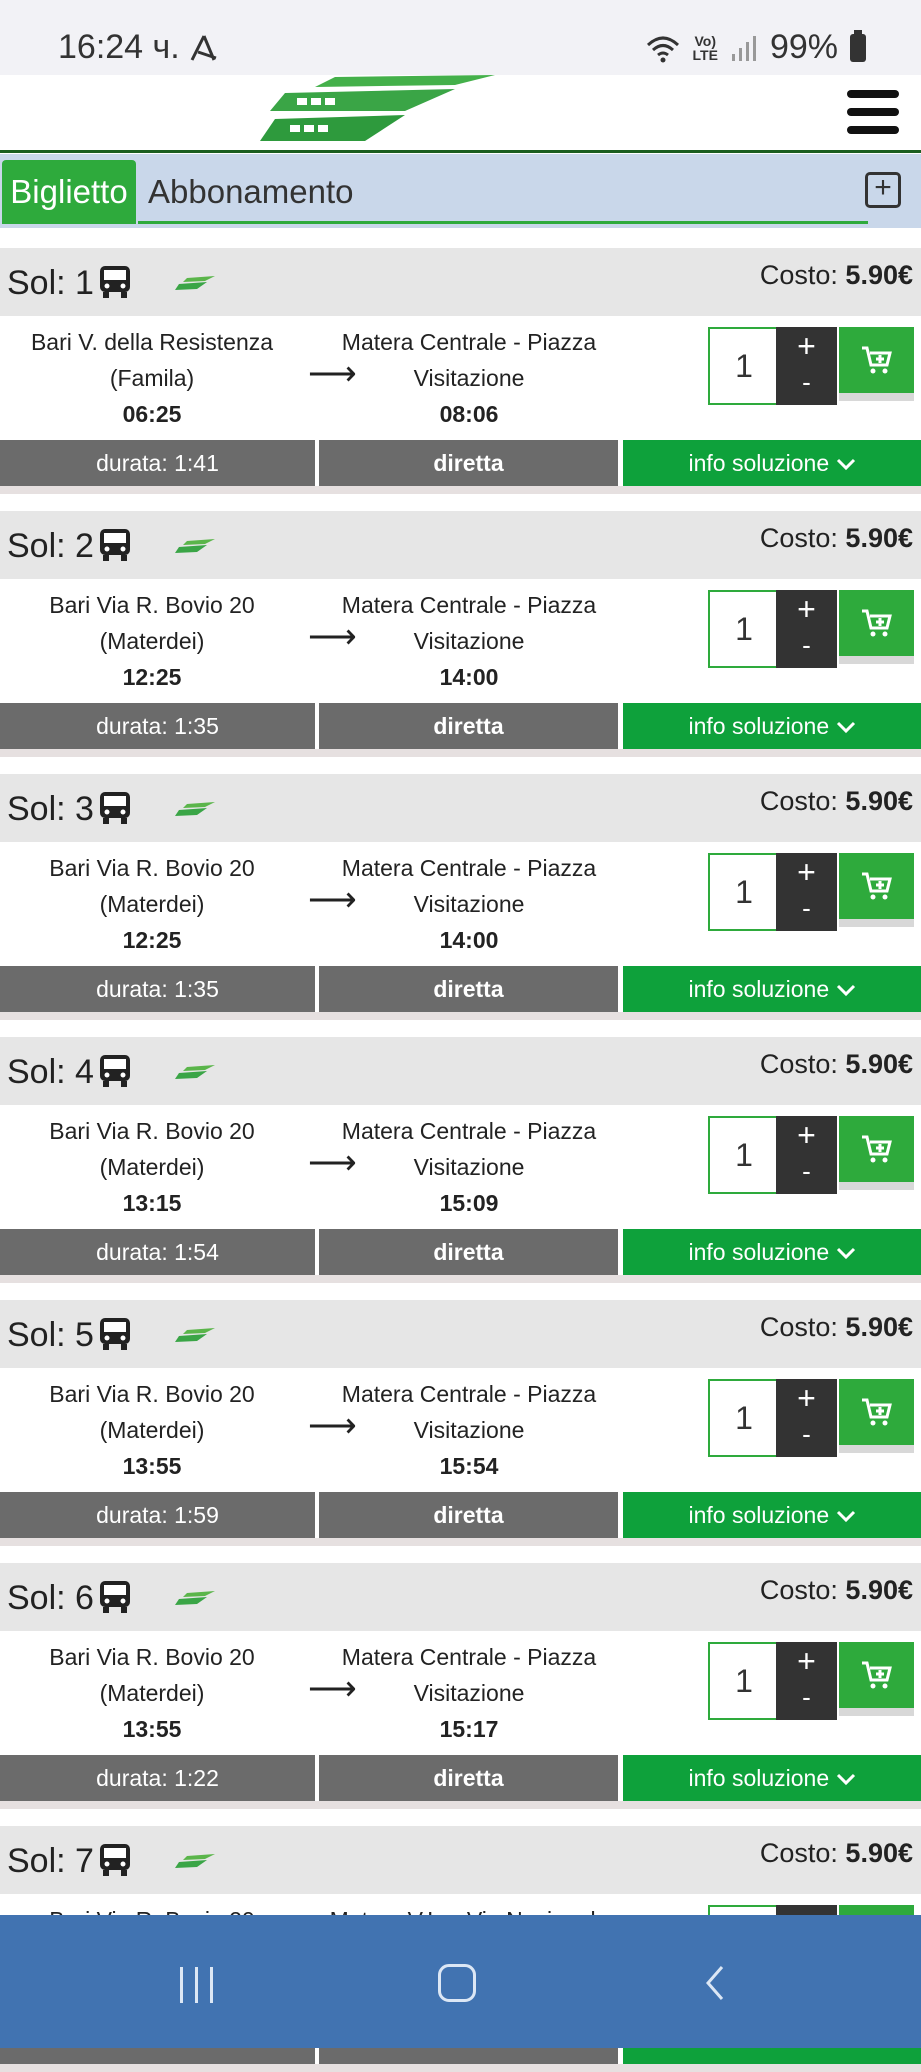 The image size is (921, 2072). What do you see at coordinates (715, 1983) in the screenshot?
I see `back-icon` at bounding box center [715, 1983].